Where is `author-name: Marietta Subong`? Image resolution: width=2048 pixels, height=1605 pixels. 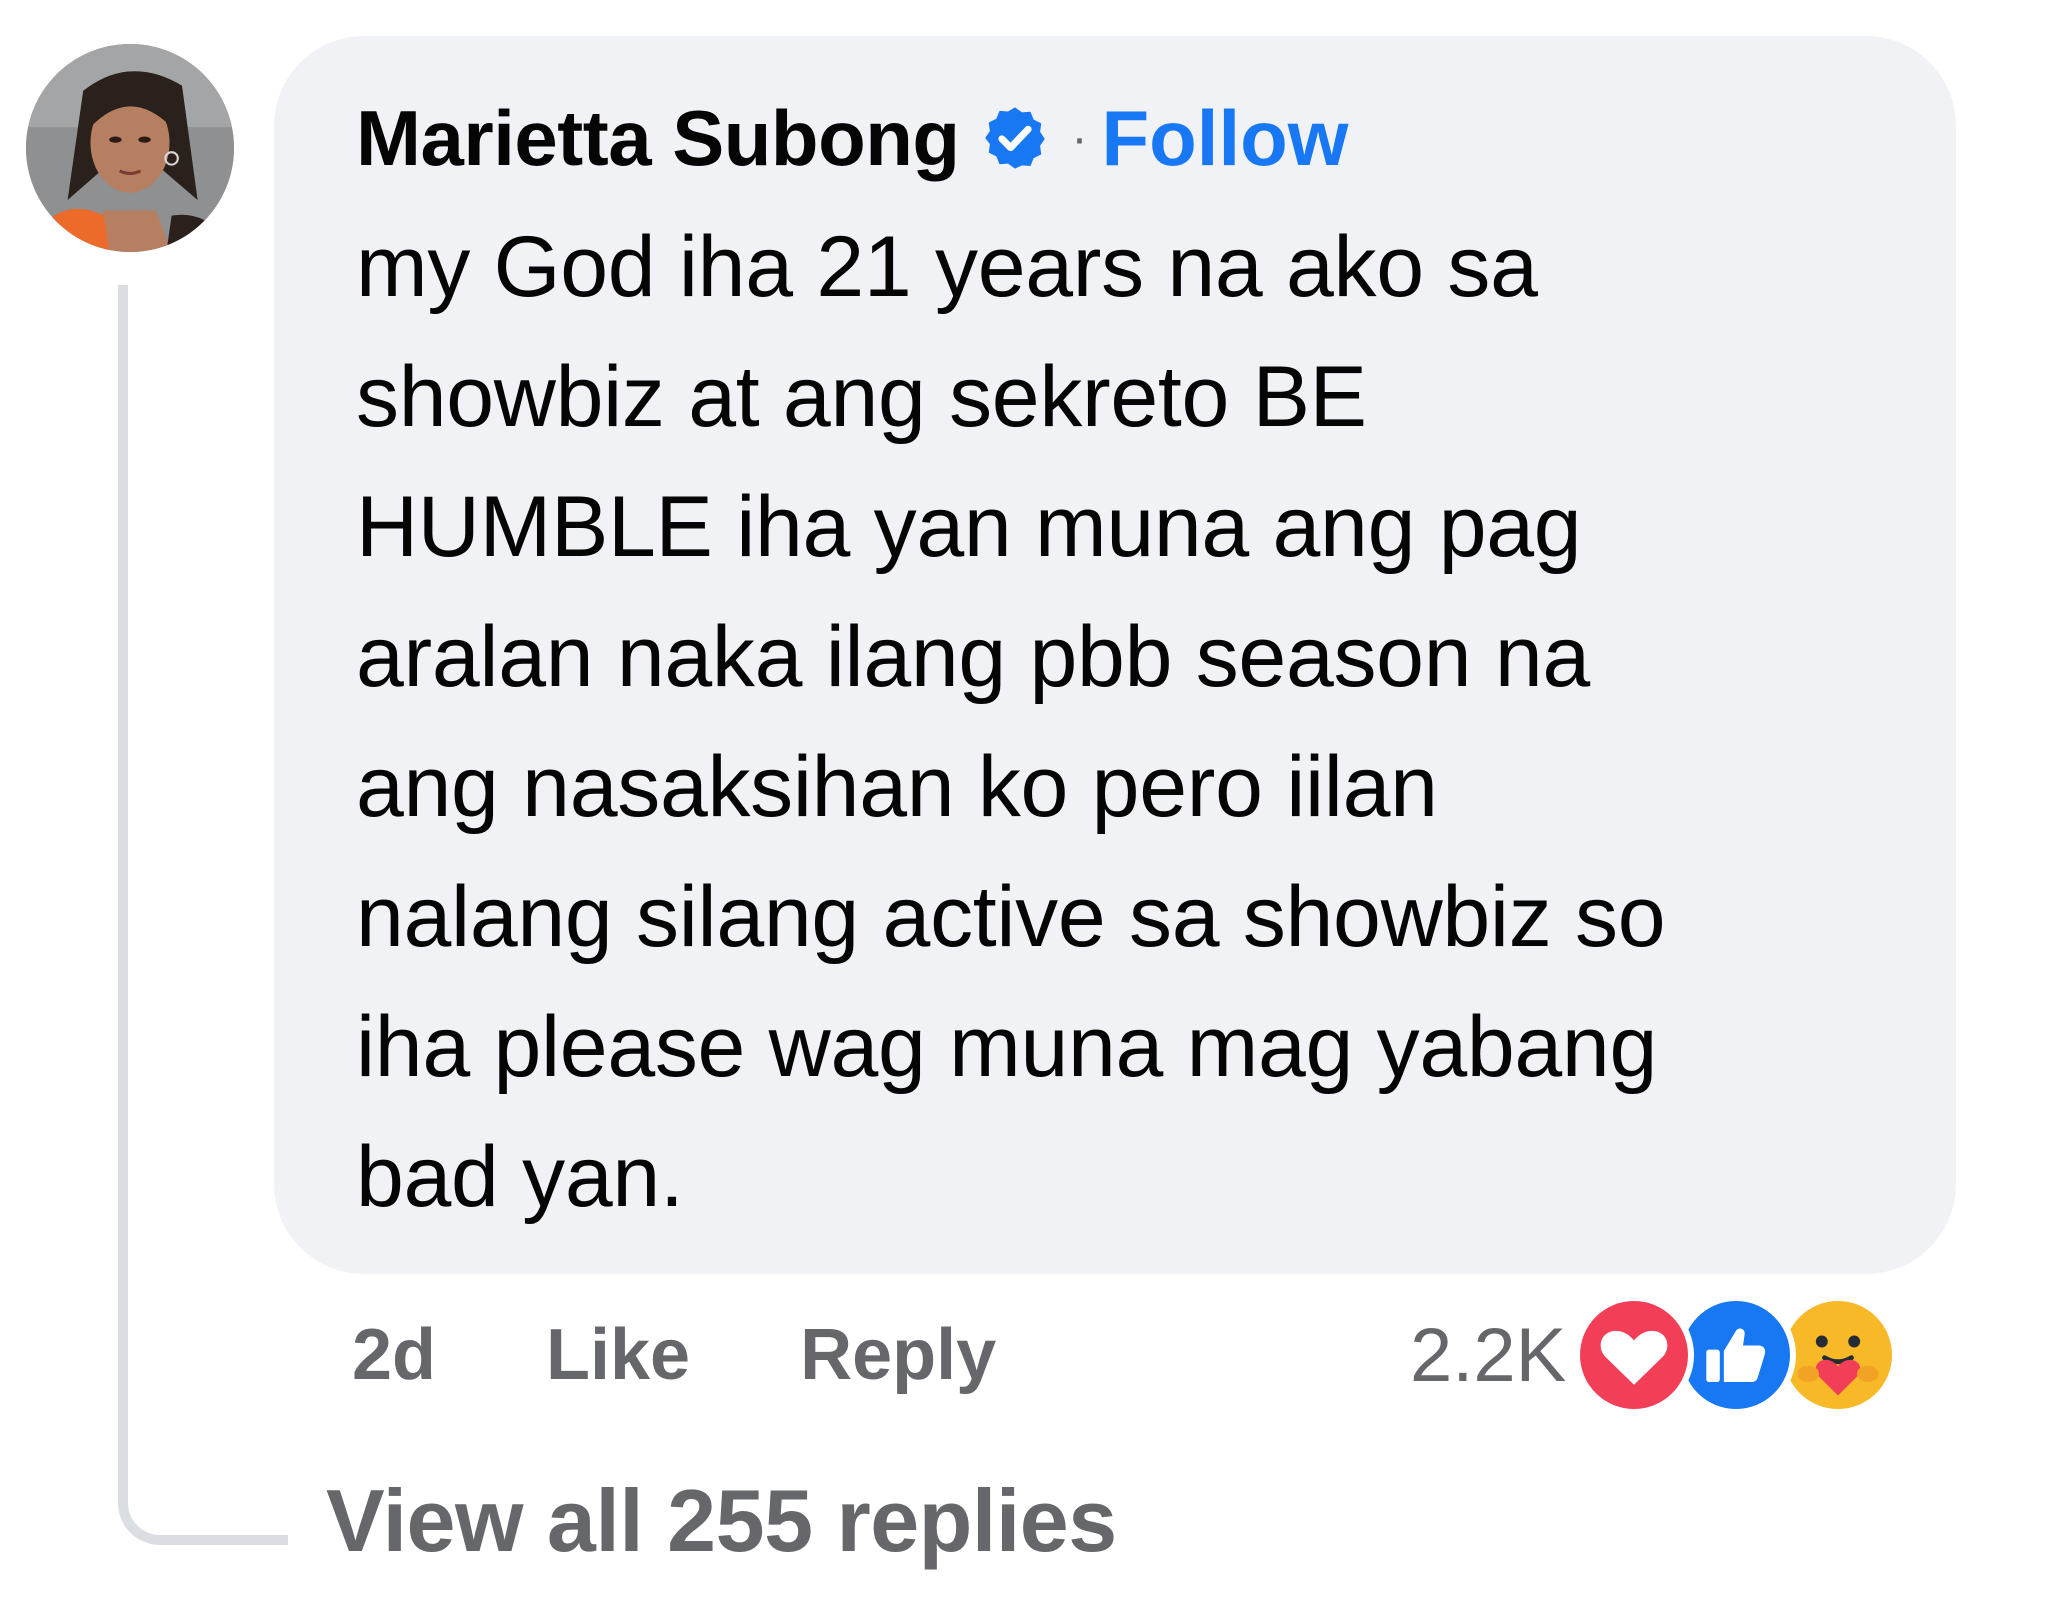 author-name: Marietta Subong is located at coordinates (658, 138).